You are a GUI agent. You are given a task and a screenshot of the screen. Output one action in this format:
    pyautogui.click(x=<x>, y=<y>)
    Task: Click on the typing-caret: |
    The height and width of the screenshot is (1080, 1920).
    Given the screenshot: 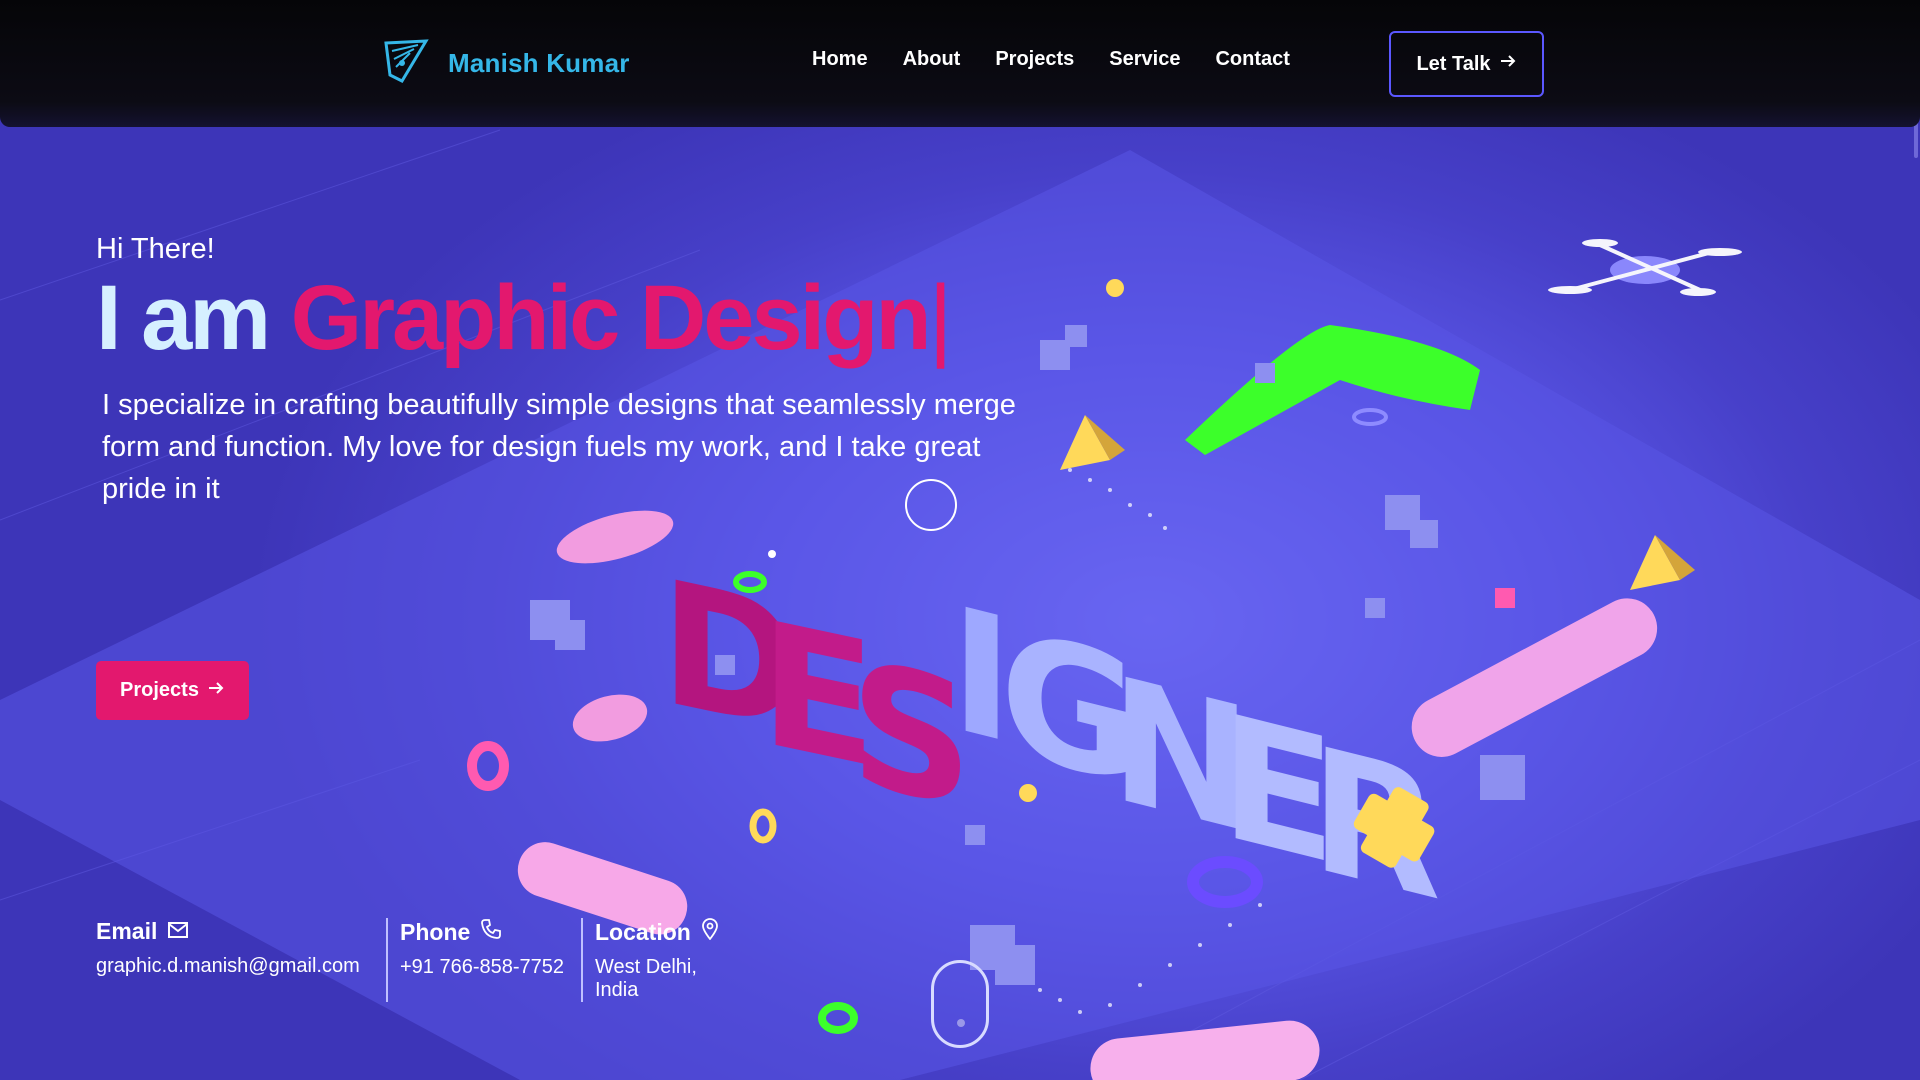 What is the action you would take?
    pyautogui.click(x=940, y=318)
    